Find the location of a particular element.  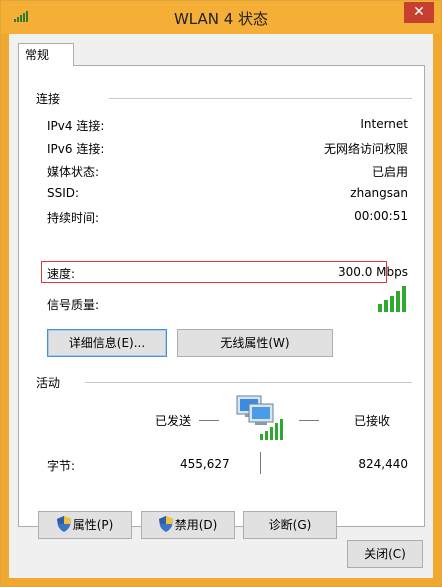

disable-button: 禁用(D) is located at coordinates (188, 525).